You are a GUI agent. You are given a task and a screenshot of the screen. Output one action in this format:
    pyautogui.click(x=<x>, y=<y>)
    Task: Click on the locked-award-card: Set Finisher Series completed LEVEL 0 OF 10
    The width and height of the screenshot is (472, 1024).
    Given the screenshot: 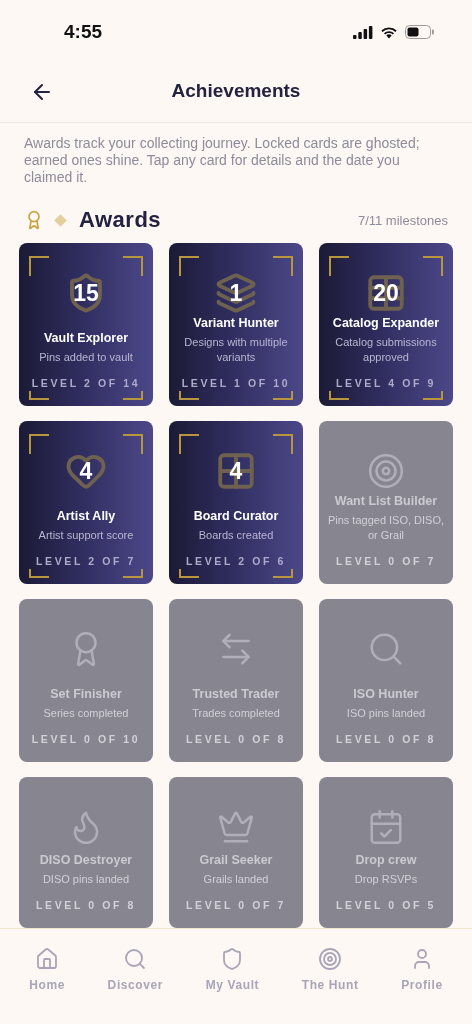 What is the action you would take?
    pyautogui.click(x=86, y=680)
    